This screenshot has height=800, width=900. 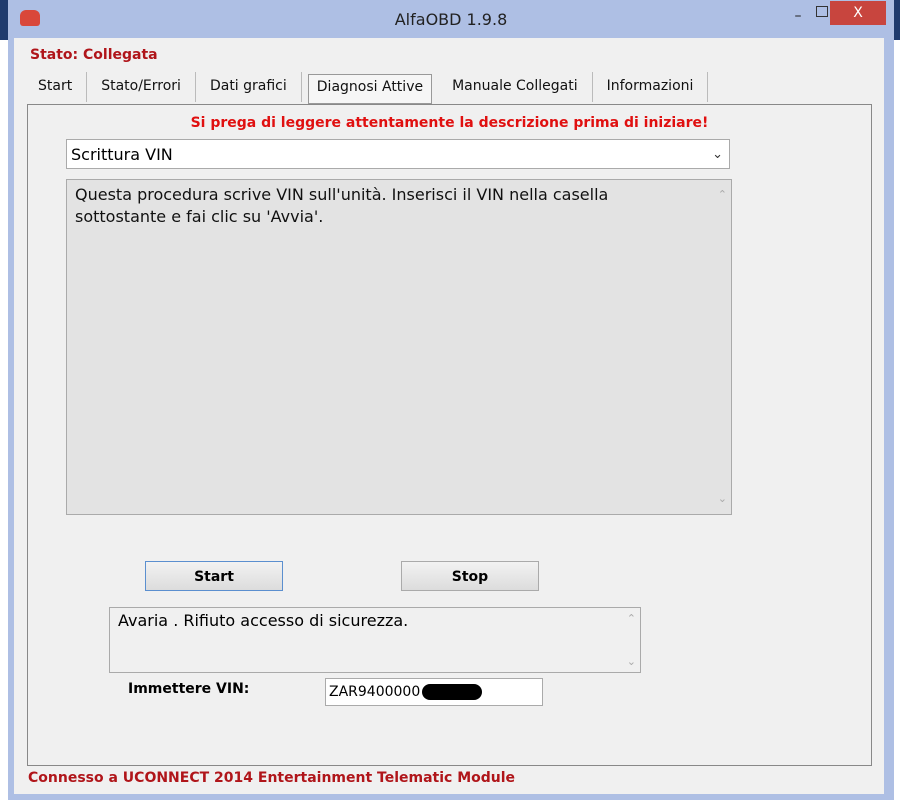 What do you see at coordinates (651, 87) in the screenshot?
I see `tab-informazioni: Informazioni` at bounding box center [651, 87].